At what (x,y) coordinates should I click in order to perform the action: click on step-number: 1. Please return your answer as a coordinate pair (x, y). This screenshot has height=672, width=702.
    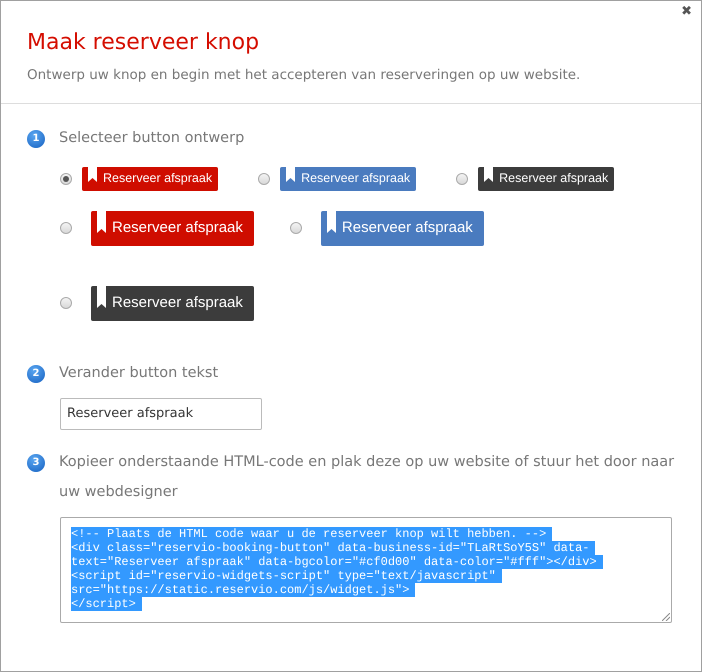
    Looking at the image, I should click on (36, 139).